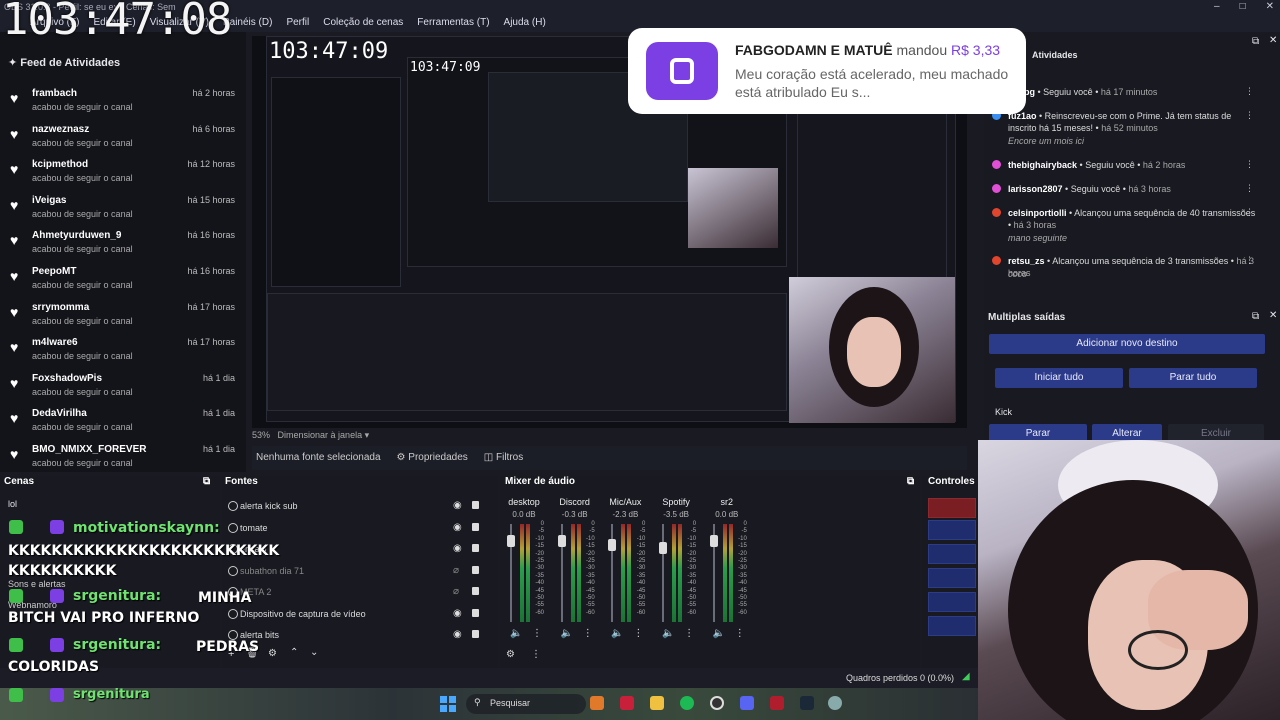  I want to click on gear-icon: ⚙, so click(272, 653).